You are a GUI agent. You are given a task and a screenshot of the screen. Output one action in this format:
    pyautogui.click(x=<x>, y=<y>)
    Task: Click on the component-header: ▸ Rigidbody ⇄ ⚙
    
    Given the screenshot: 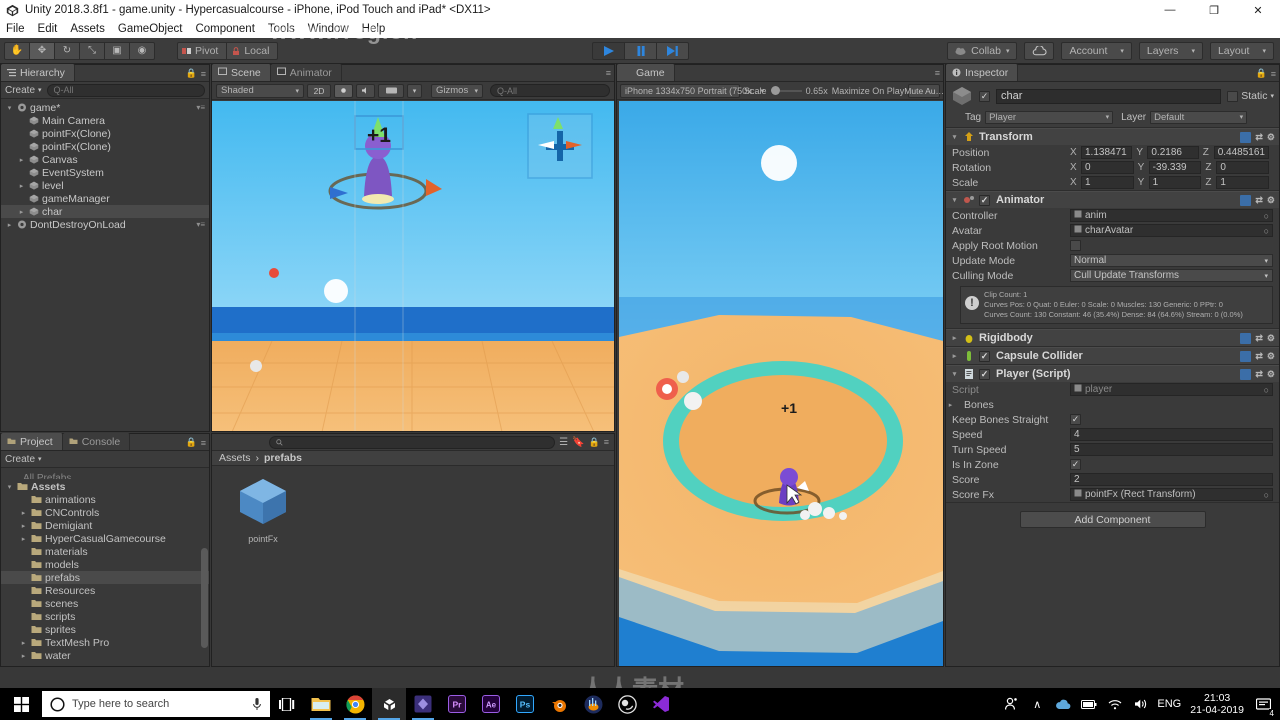 What is the action you would take?
    pyautogui.click(x=1112, y=338)
    